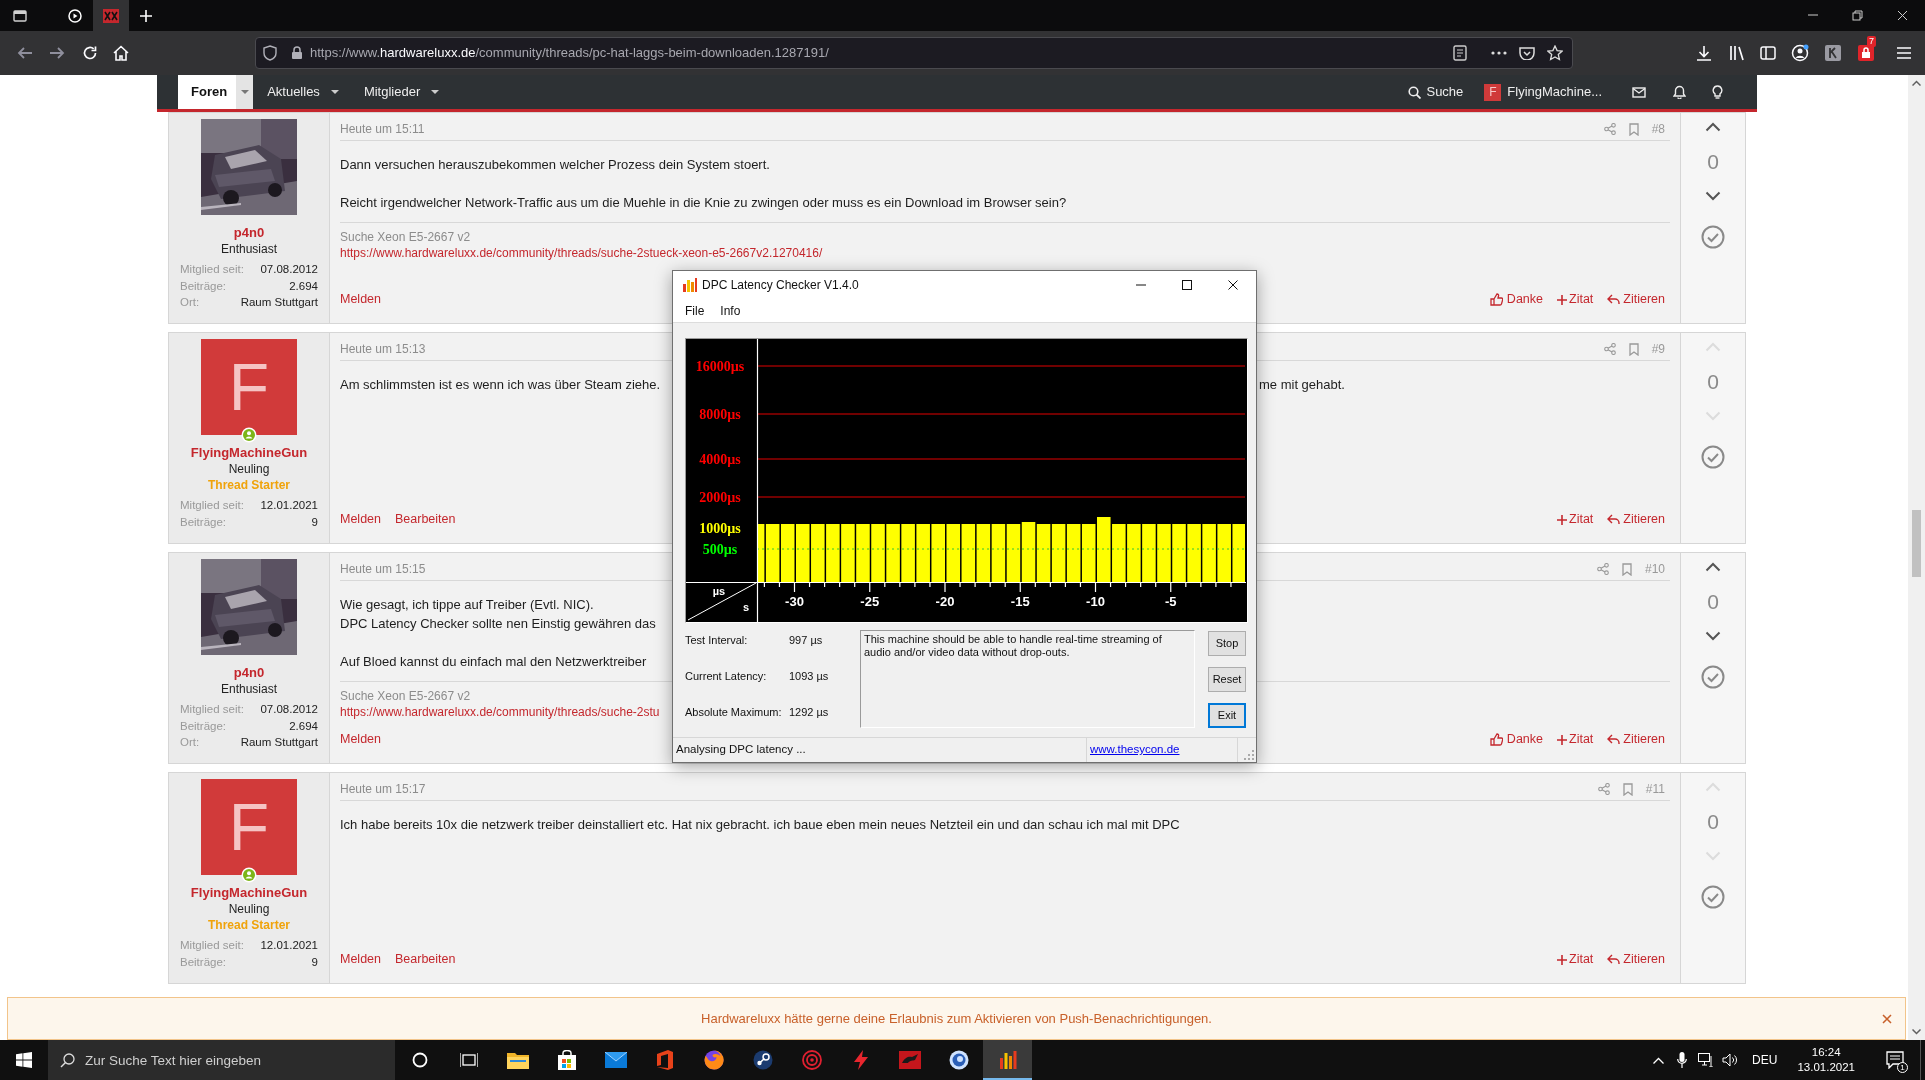  What do you see at coordinates (111, 15) in the screenshot?
I see `cross-icon` at bounding box center [111, 15].